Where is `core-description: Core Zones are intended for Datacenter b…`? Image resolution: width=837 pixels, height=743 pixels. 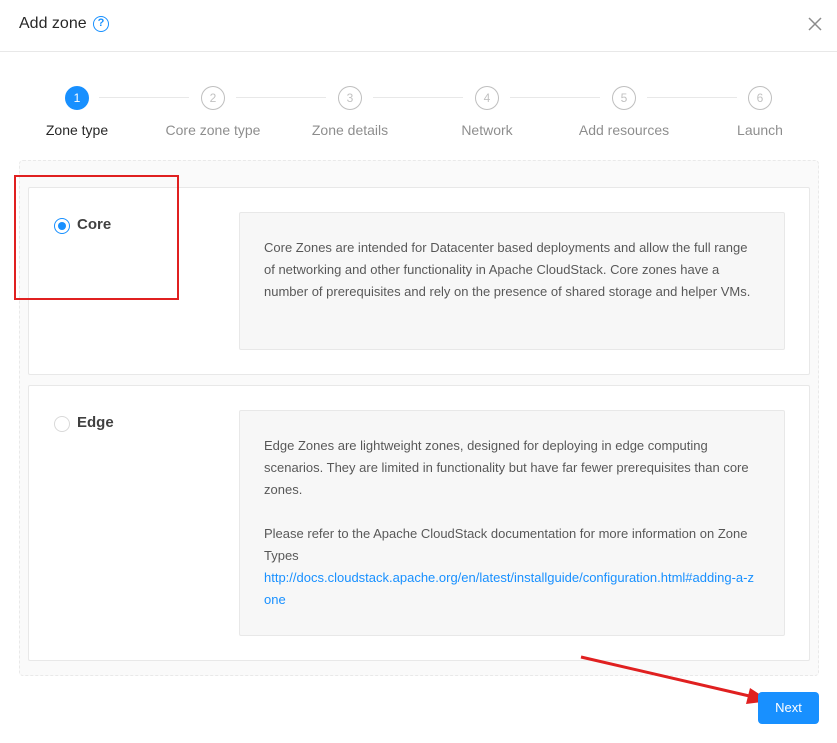 core-description: Core Zones are intended for Datacenter b… is located at coordinates (512, 281).